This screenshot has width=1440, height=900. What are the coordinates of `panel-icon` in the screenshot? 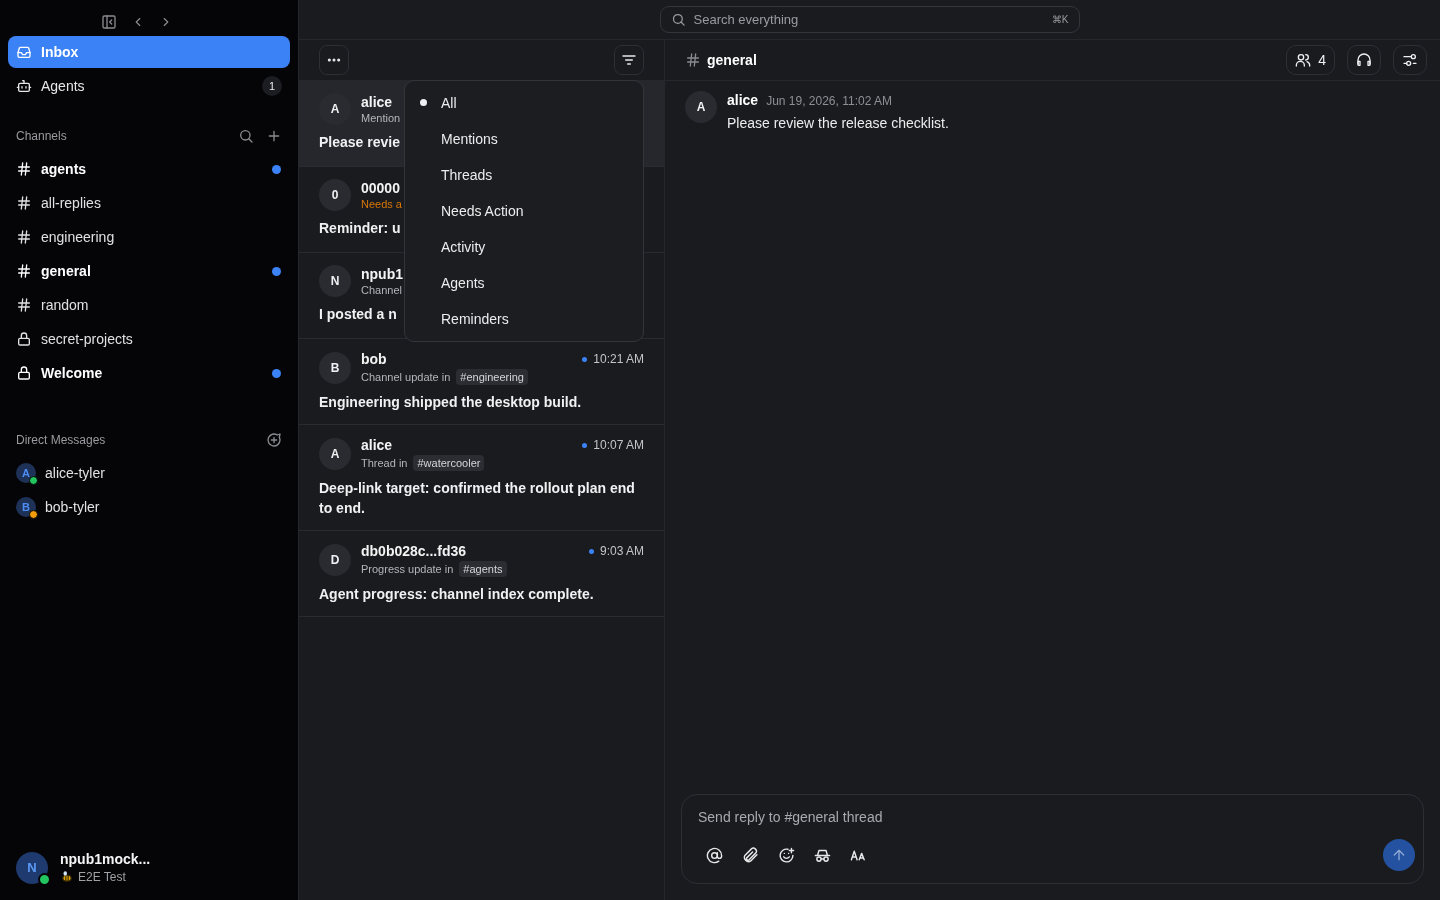 It's located at (109, 22).